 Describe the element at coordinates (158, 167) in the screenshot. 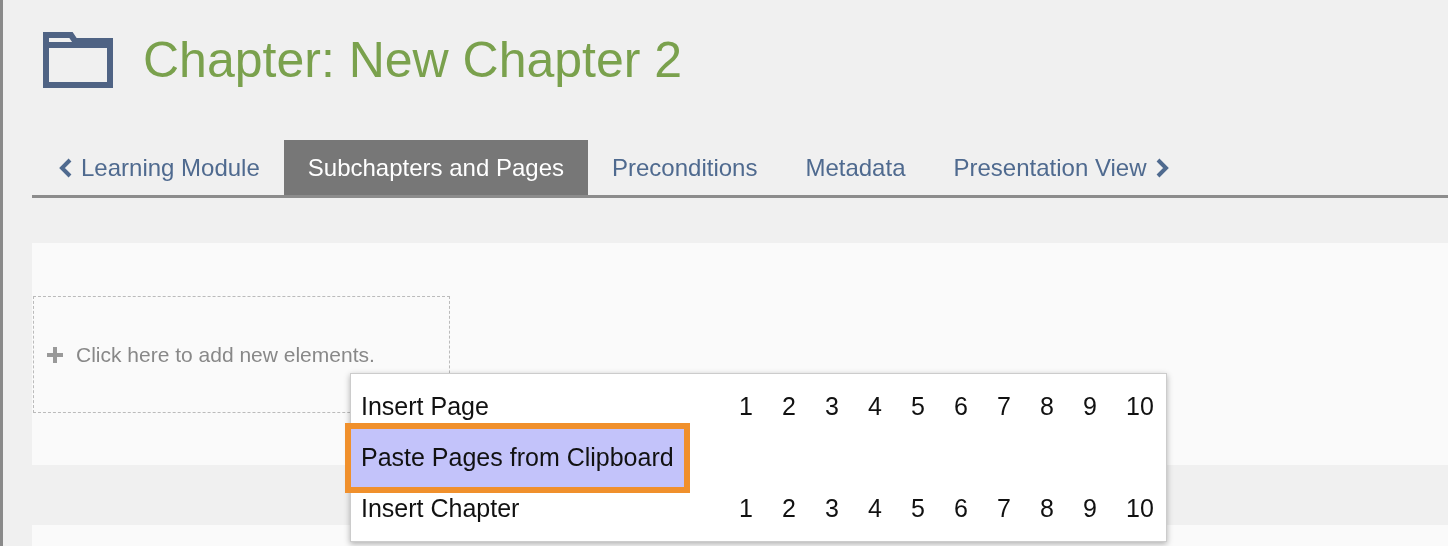

I see `tab: Learning Module` at that location.